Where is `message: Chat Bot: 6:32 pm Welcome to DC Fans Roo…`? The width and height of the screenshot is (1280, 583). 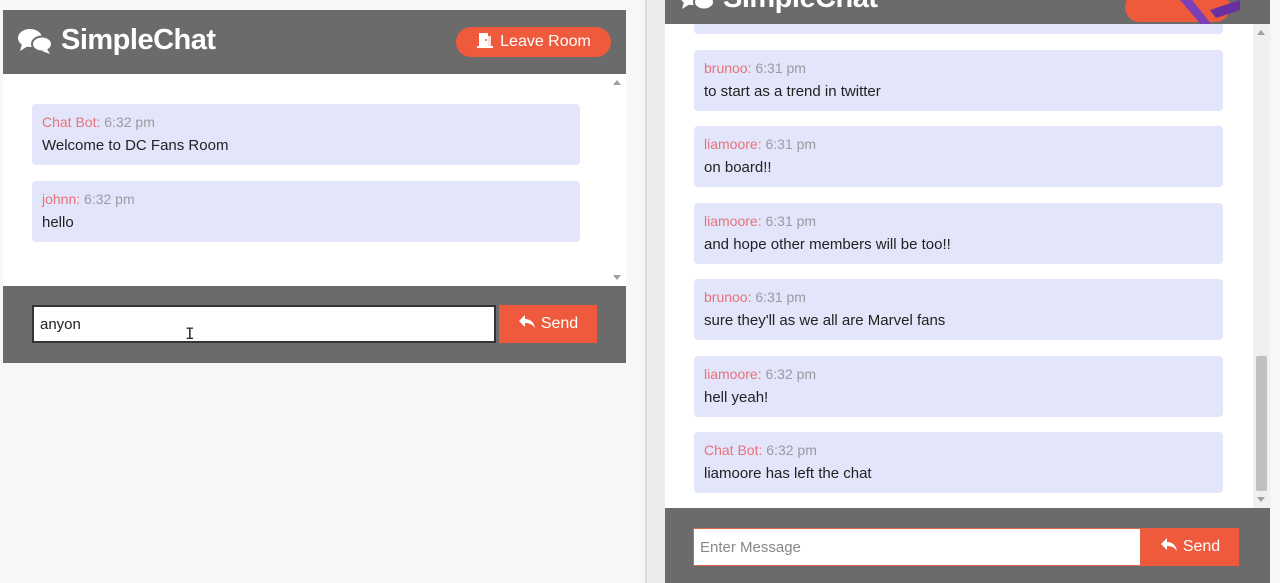 message: Chat Bot: 6:32 pm Welcome to DC Fans Roo… is located at coordinates (306, 134).